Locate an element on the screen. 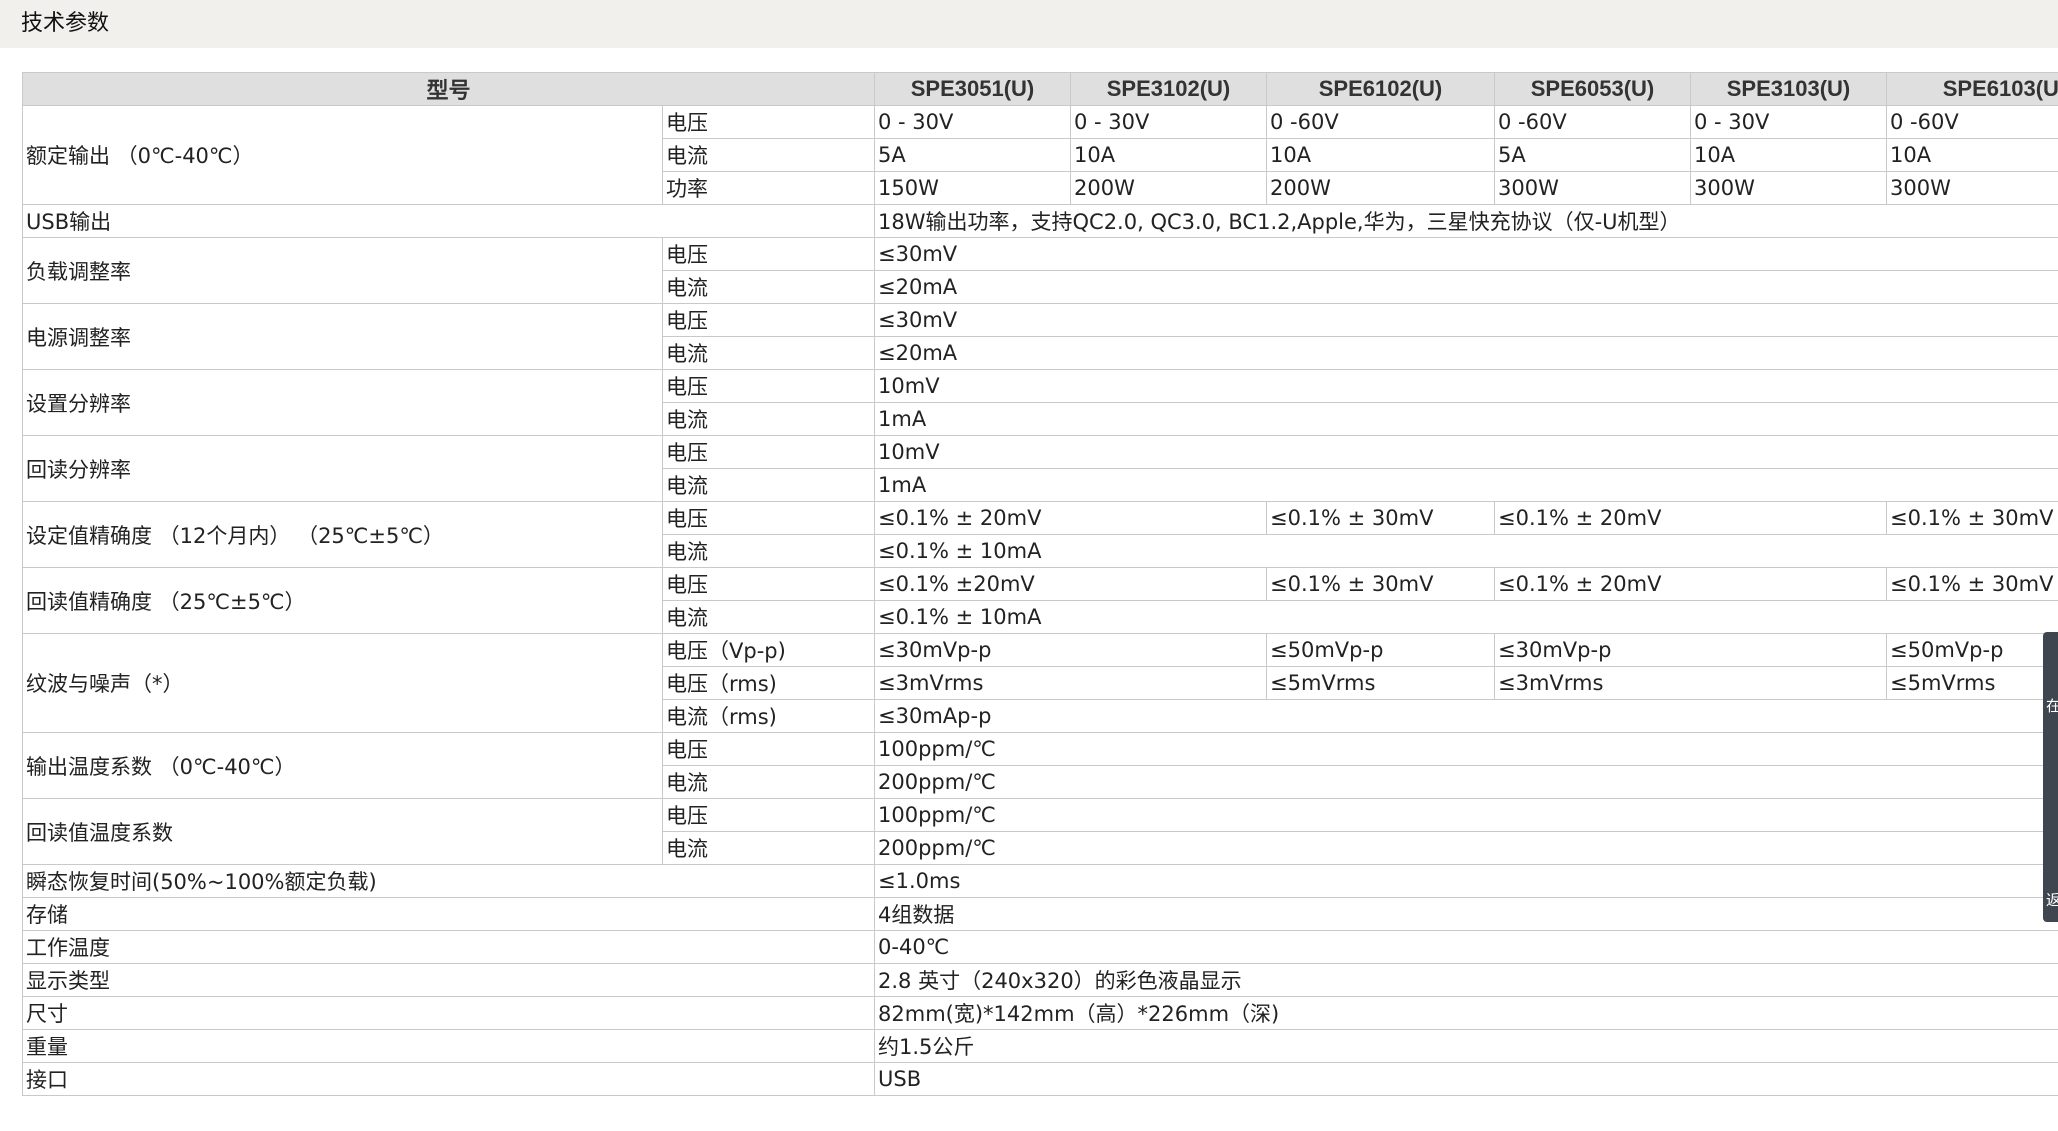 This screenshot has height=1131, width=2058. section-title: 技术参数 is located at coordinates (65, 23).